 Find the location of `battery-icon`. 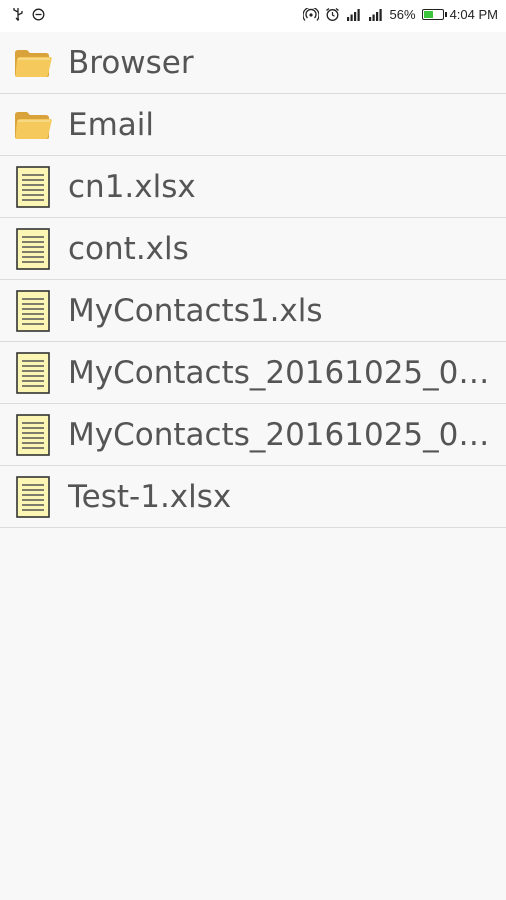

battery-icon is located at coordinates (434, 14).